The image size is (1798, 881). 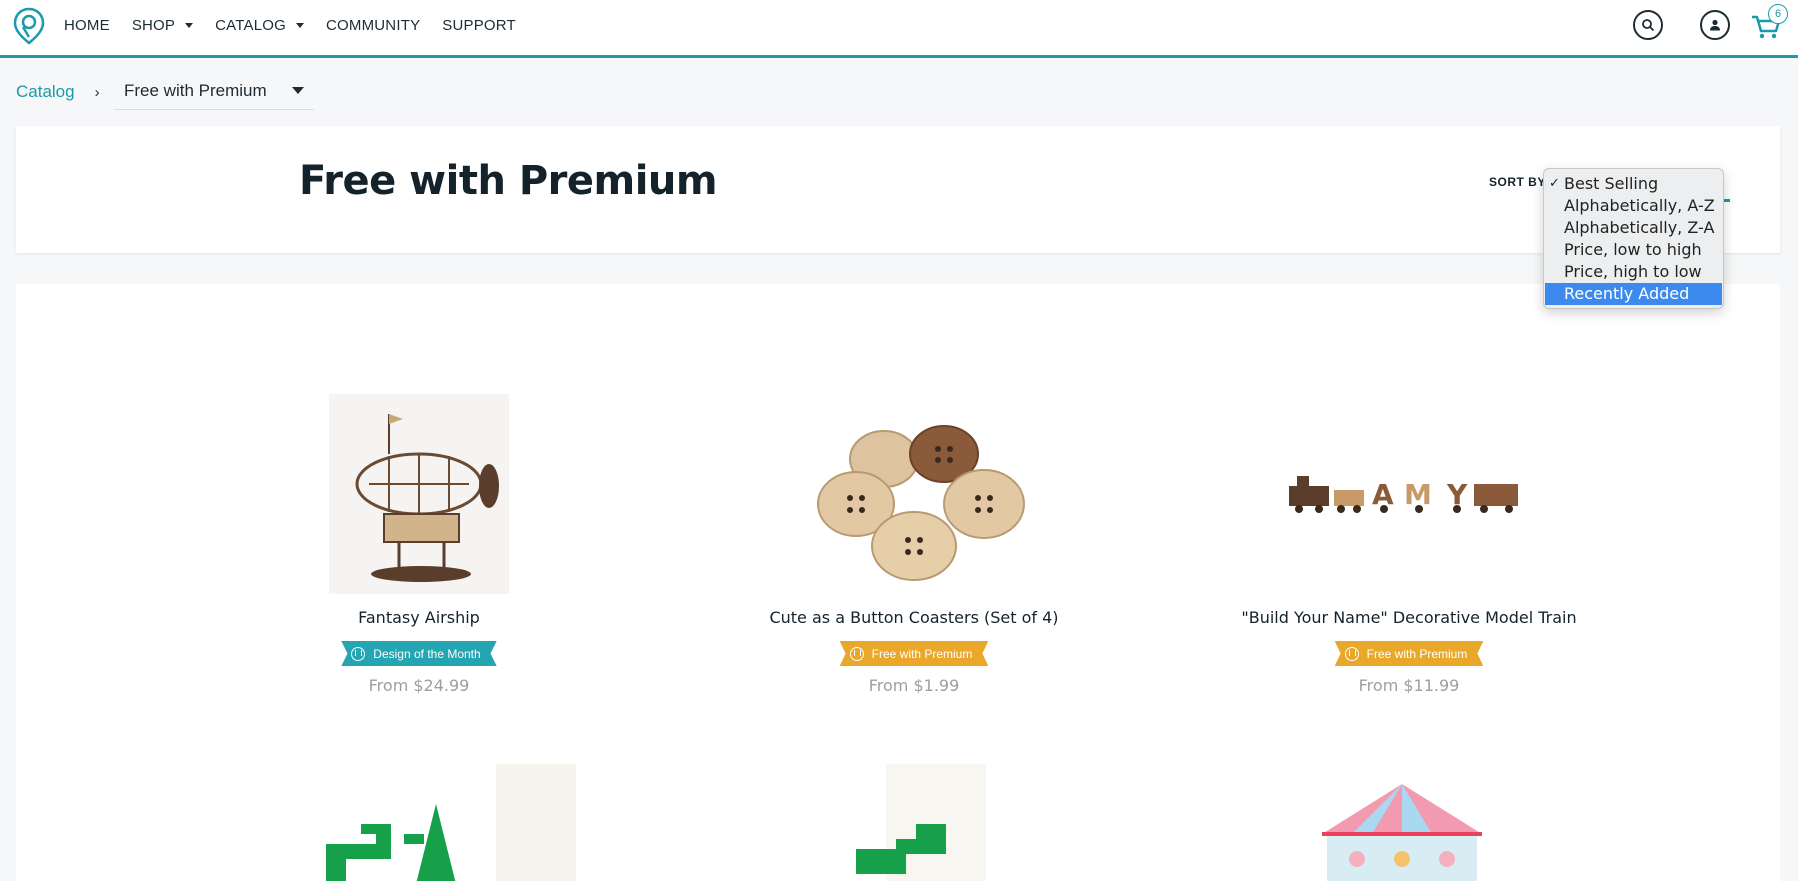 I want to click on main-nav: HOME SHOP CATALOG COMMUNITY SUPPORT, so click(x=301, y=25).